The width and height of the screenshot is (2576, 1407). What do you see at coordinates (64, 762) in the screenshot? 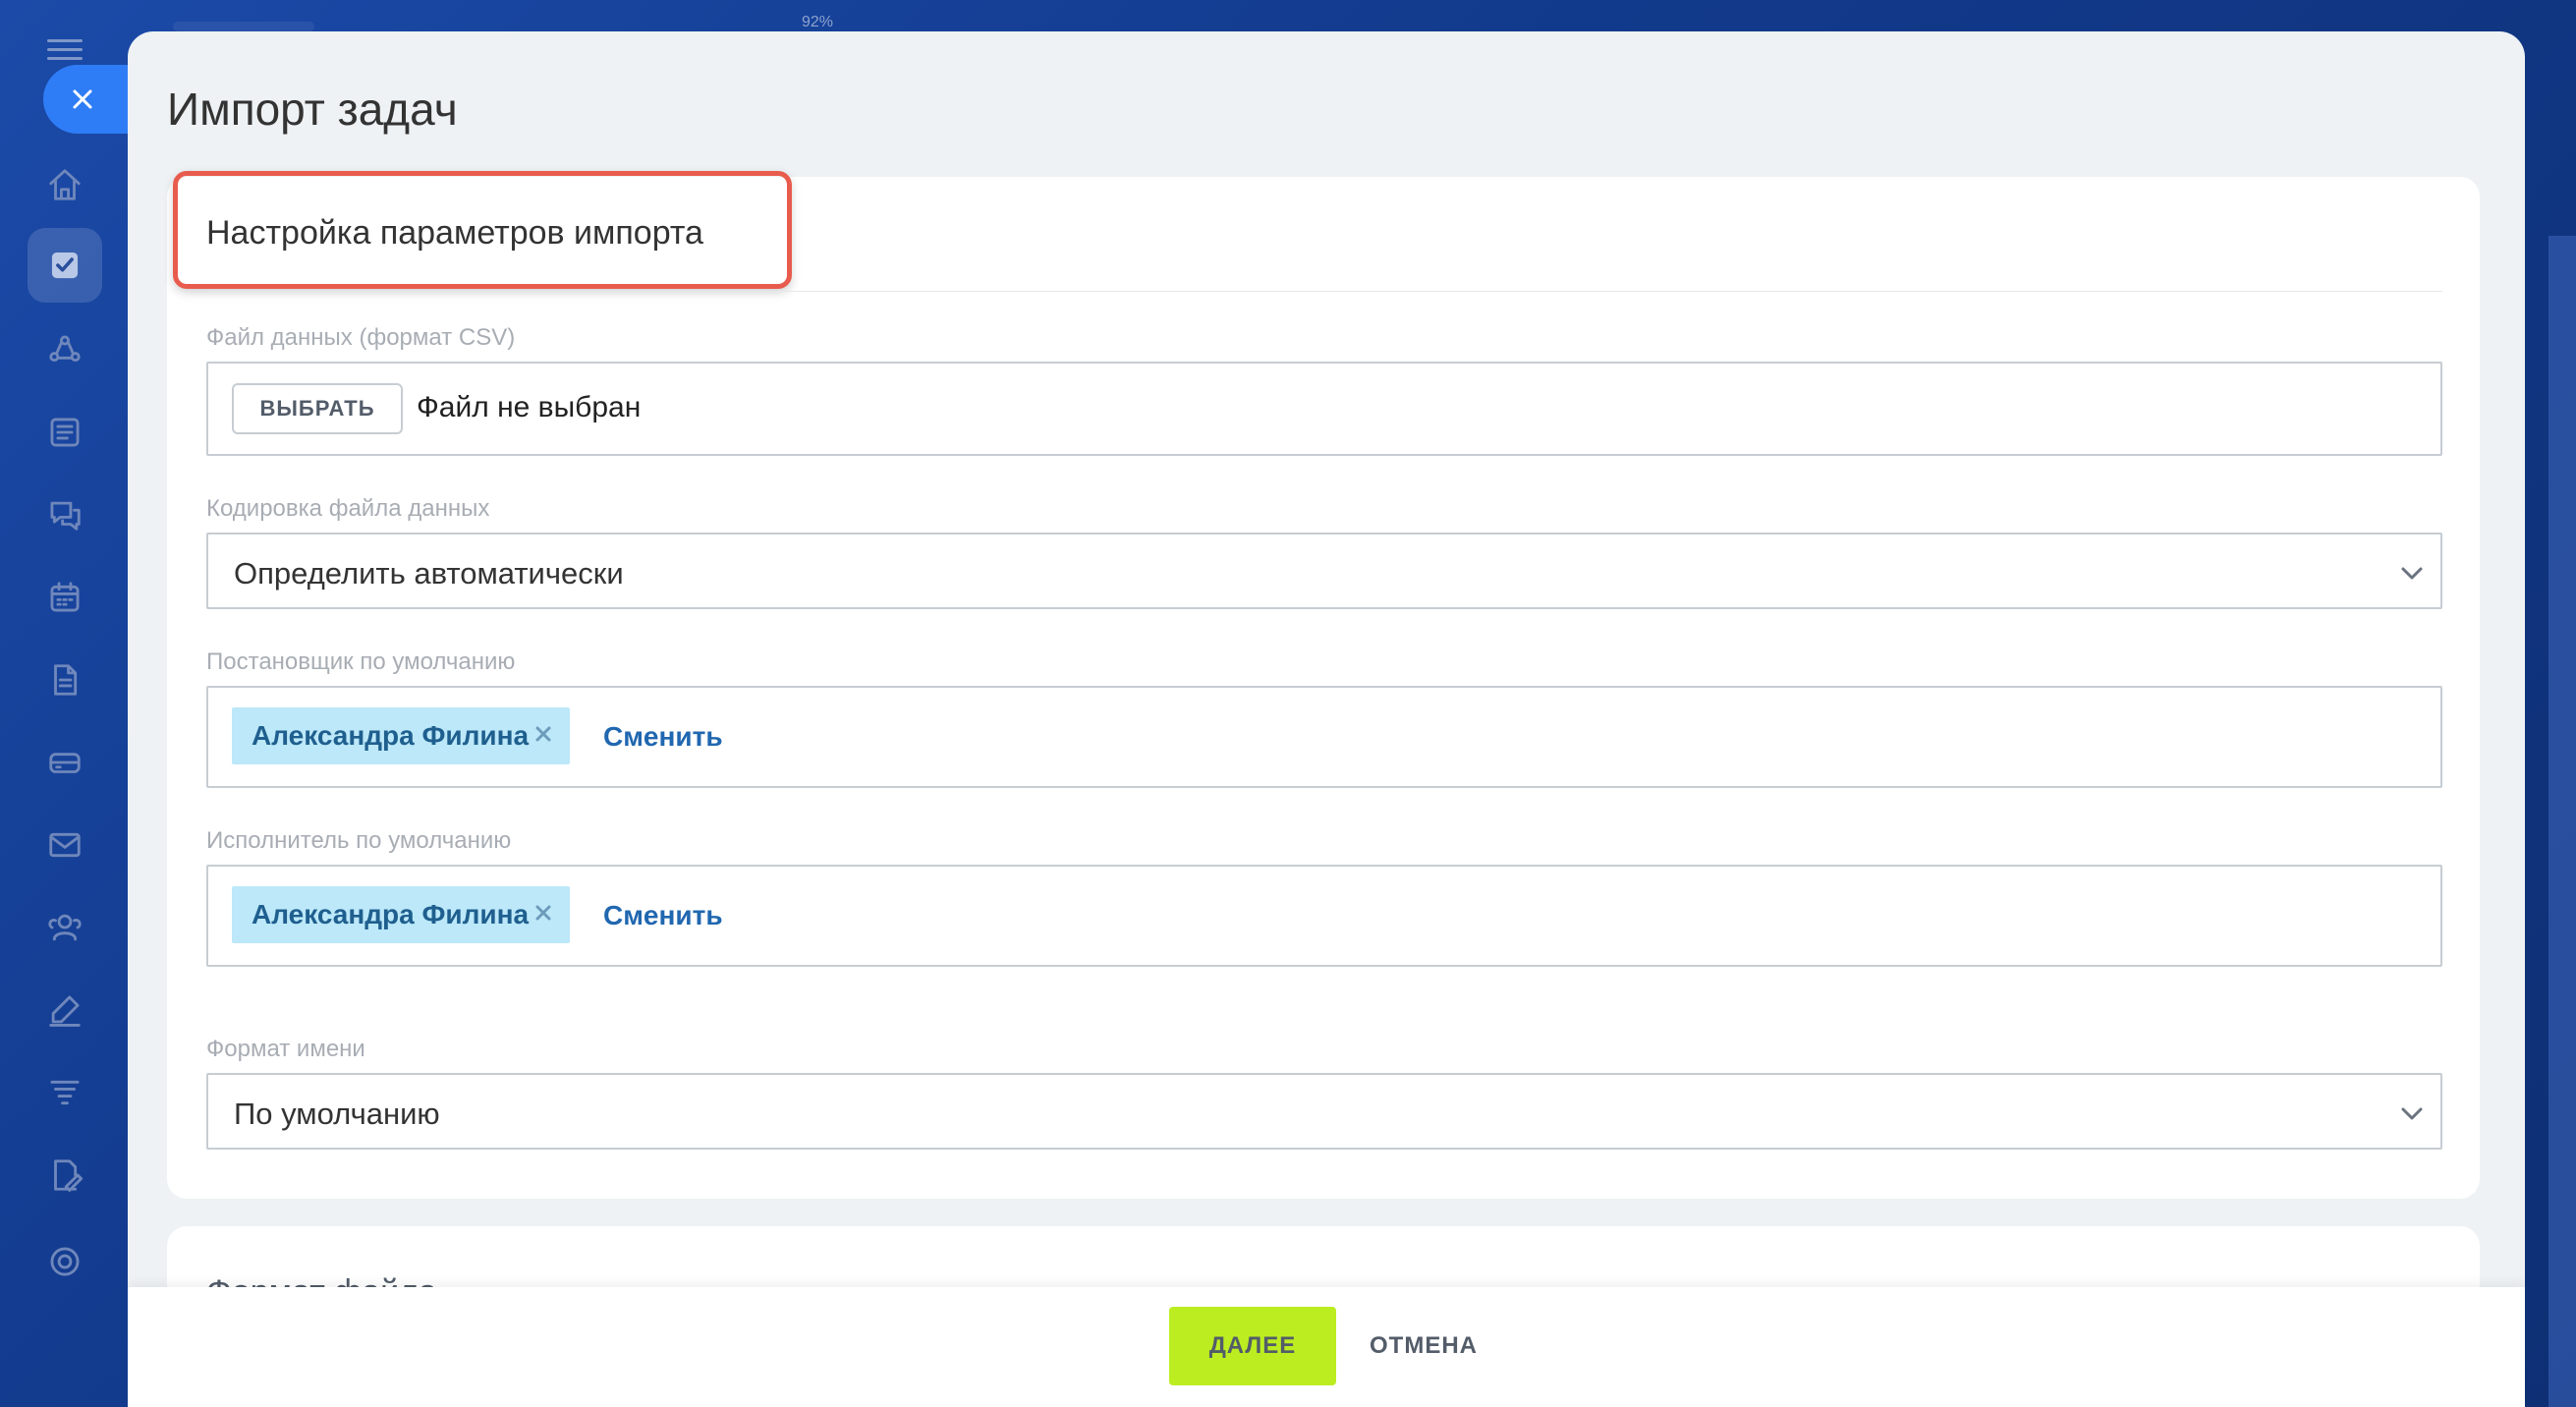
I see `drive-icon` at bounding box center [64, 762].